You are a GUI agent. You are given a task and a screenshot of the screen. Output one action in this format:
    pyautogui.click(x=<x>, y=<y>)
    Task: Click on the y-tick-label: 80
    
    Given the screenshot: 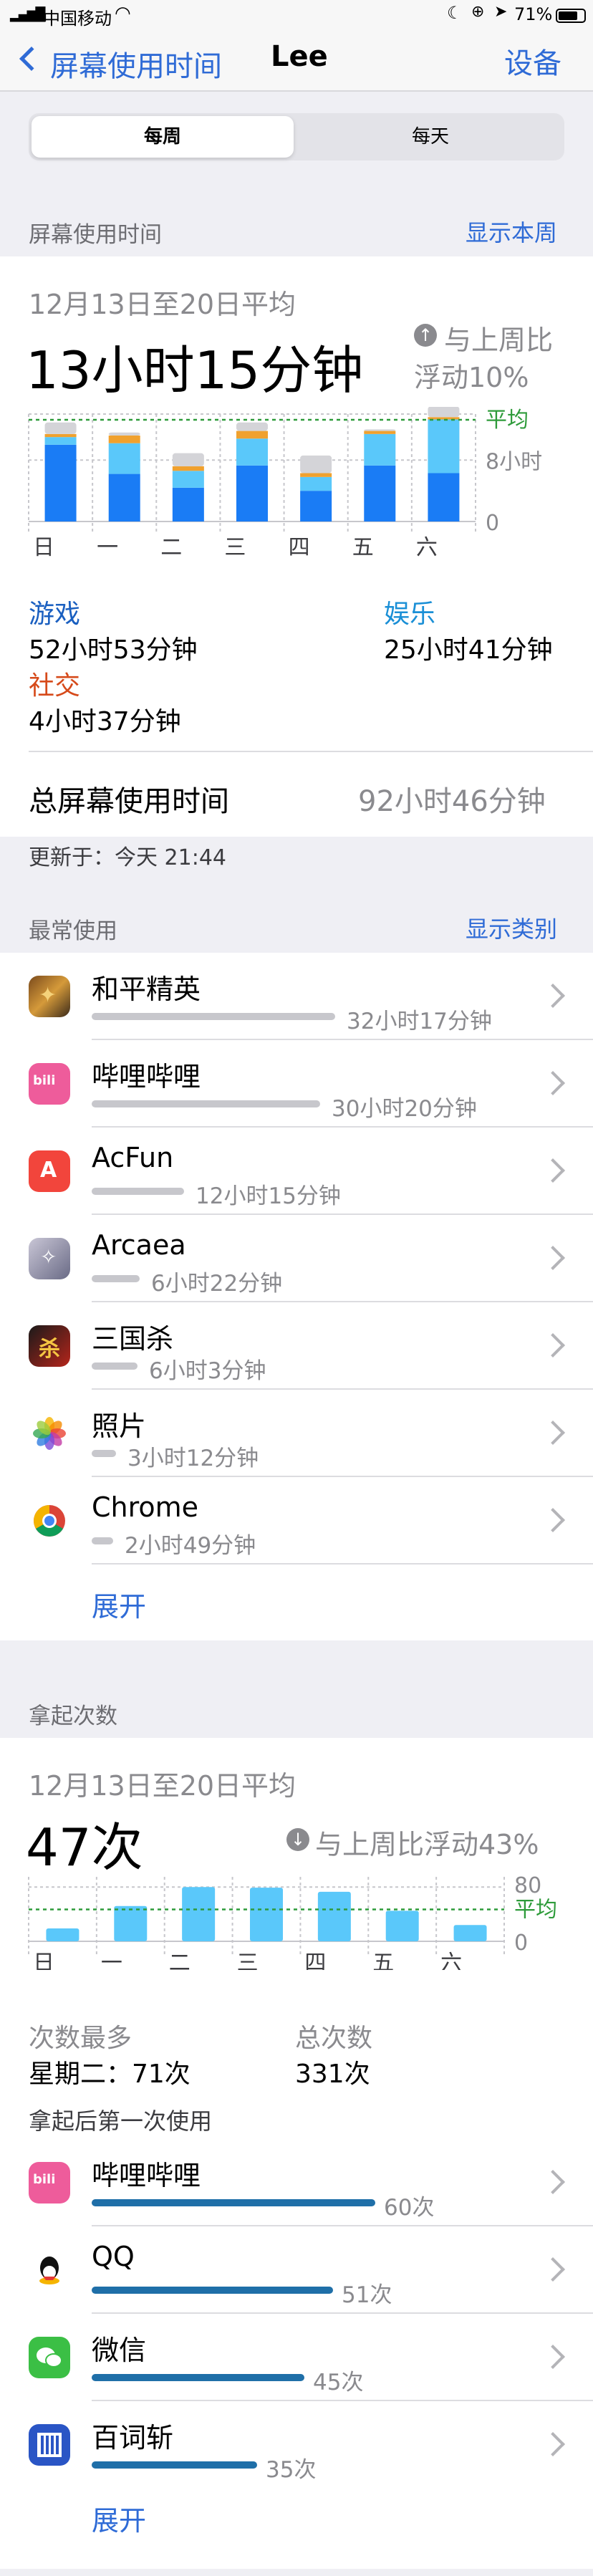 What is the action you would take?
    pyautogui.click(x=527, y=1886)
    